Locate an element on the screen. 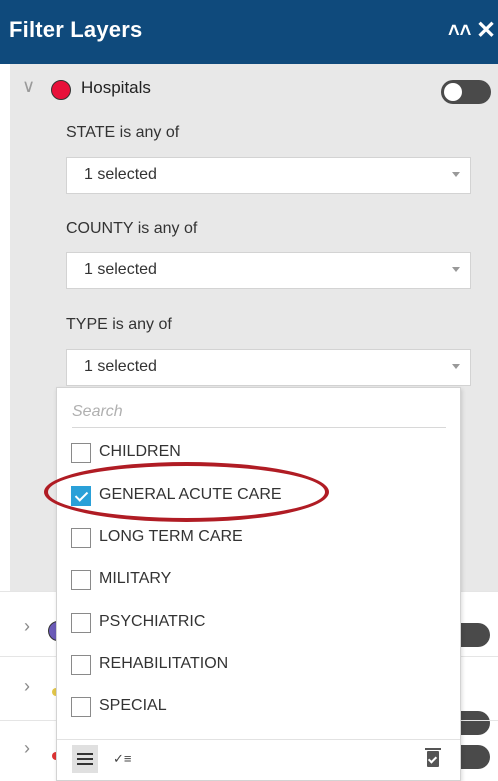  option-military: MILITARY is located at coordinates (256, 582).